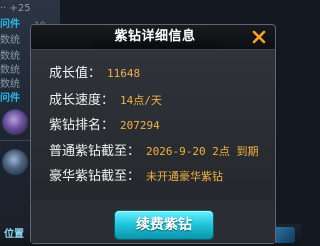 The image size is (320, 246). Describe the element at coordinates (95, 151) in the screenshot. I see `normal-expiry-label: 普通紫钻截至：` at that location.